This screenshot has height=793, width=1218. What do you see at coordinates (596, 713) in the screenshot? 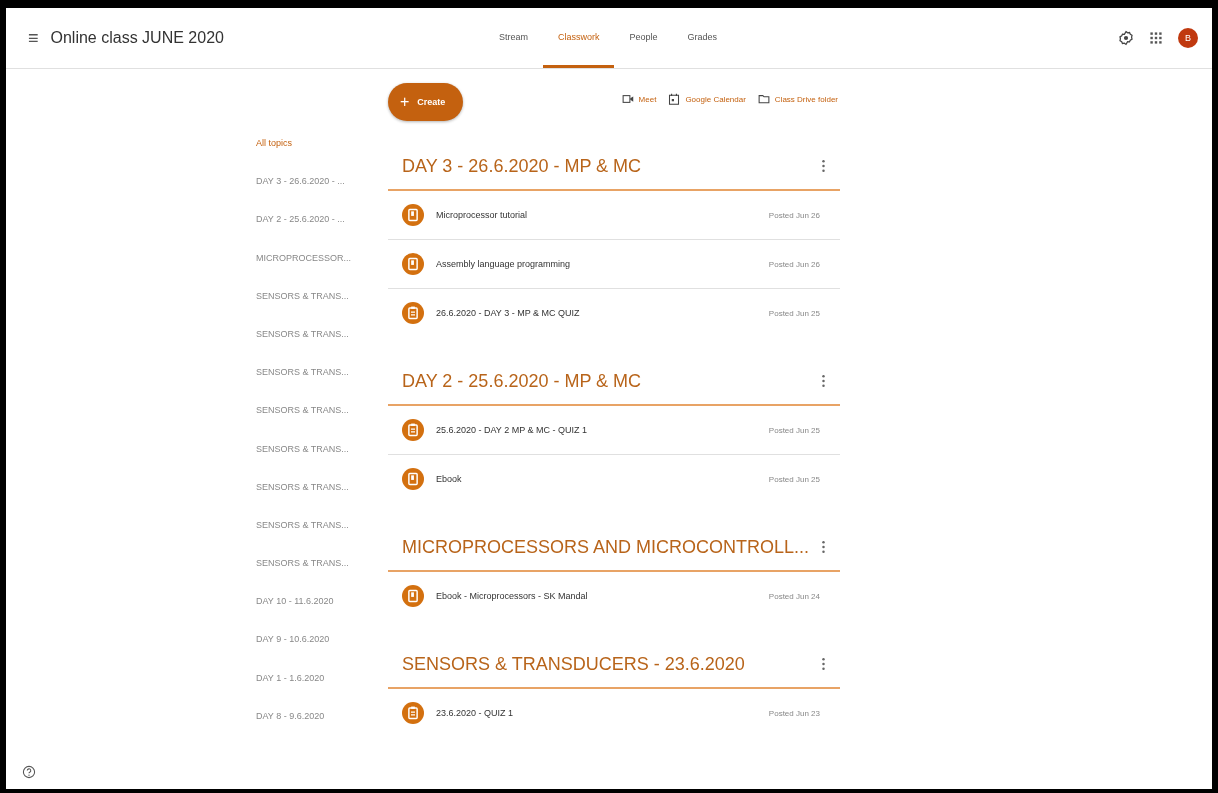
I see `item-title: 23.6.2020 - QUIZ 1` at bounding box center [596, 713].